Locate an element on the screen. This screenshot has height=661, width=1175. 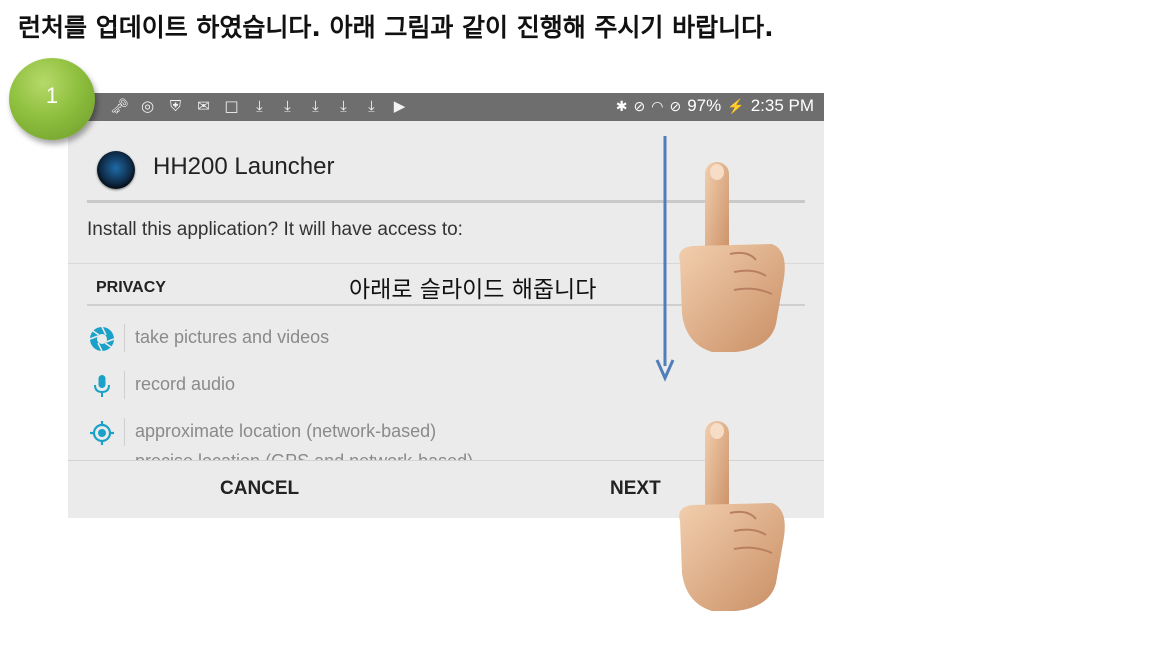
target-icon: ◎ is located at coordinates (147, 106).